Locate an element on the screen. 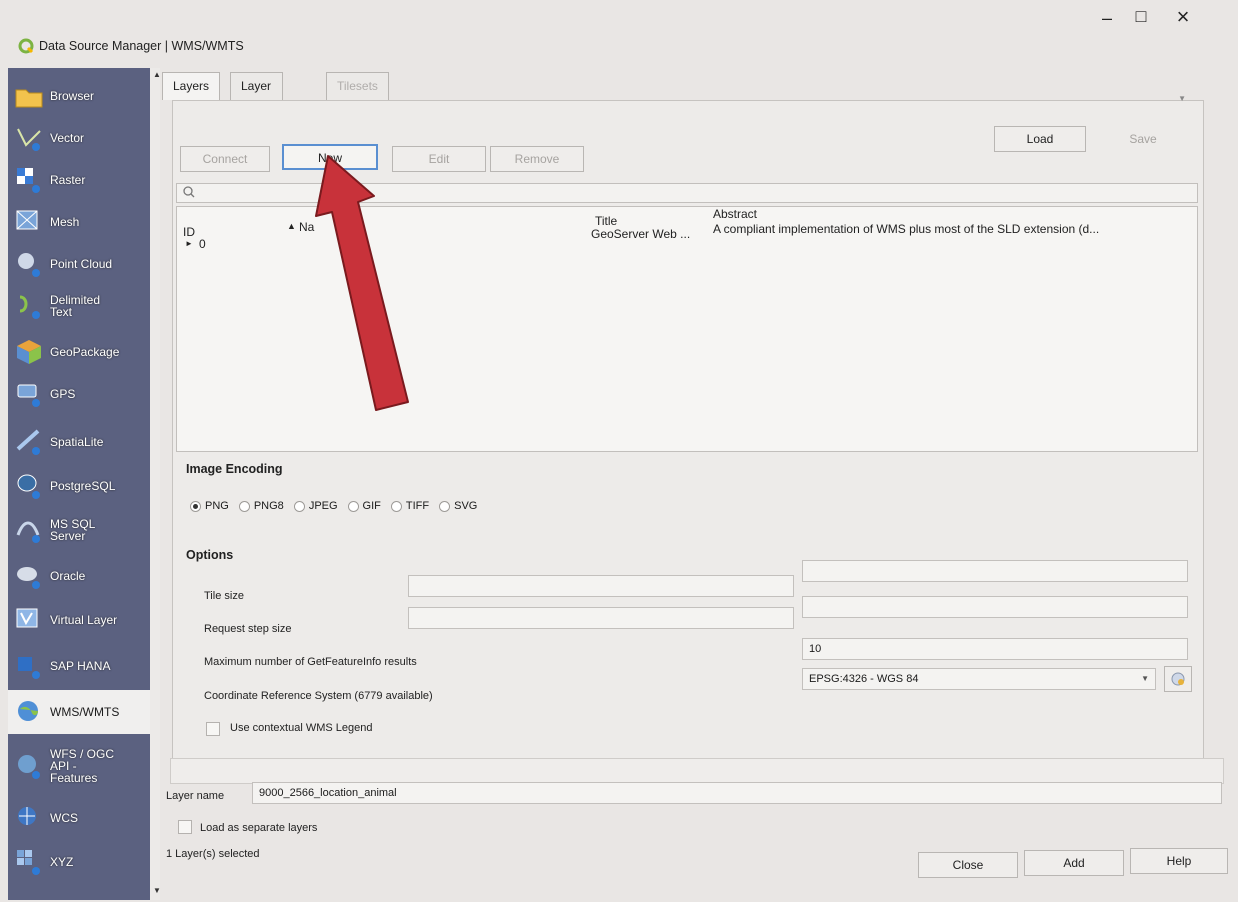  radio-png8 is located at coordinates (244, 506).